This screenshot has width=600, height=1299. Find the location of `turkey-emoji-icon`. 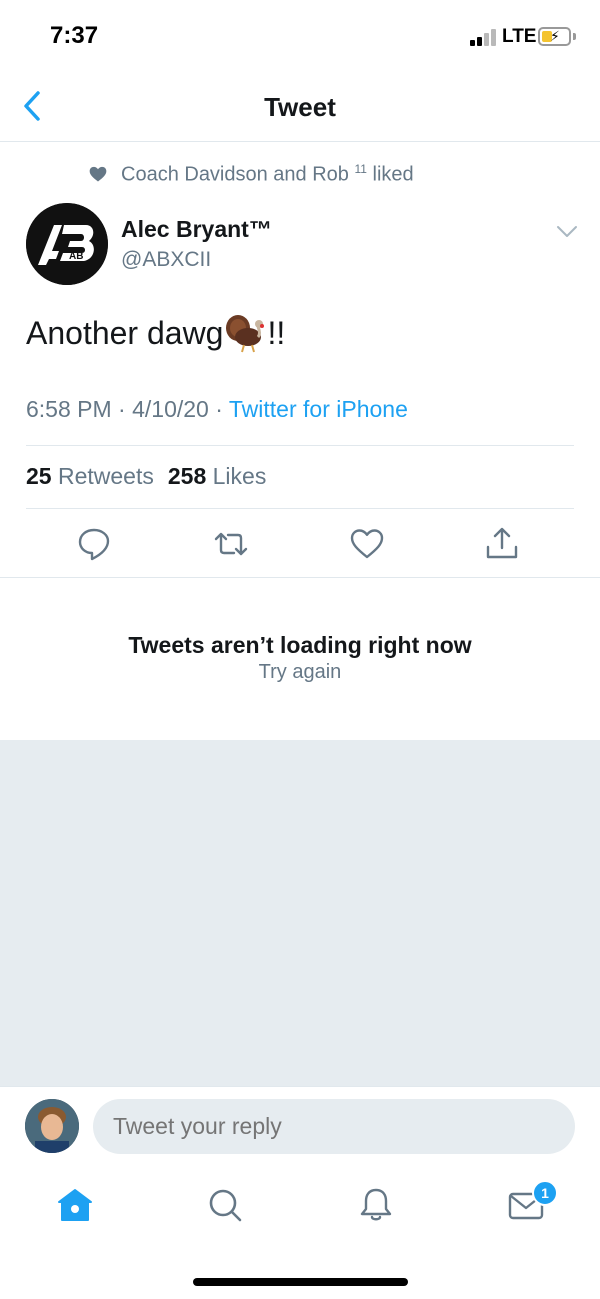

turkey-emoji-icon is located at coordinates (245, 334).